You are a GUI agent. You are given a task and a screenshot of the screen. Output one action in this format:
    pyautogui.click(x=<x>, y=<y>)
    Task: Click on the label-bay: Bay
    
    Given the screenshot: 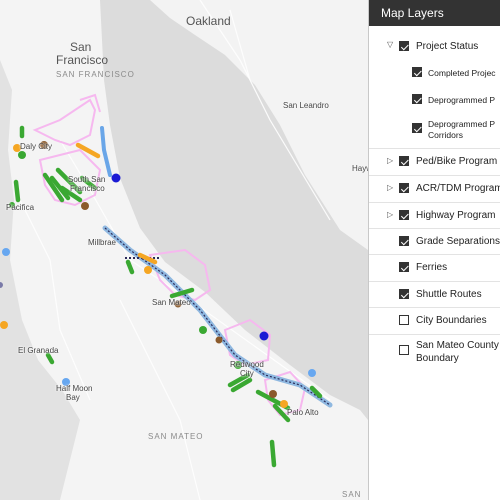 What is the action you would take?
    pyautogui.click(x=73, y=397)
    